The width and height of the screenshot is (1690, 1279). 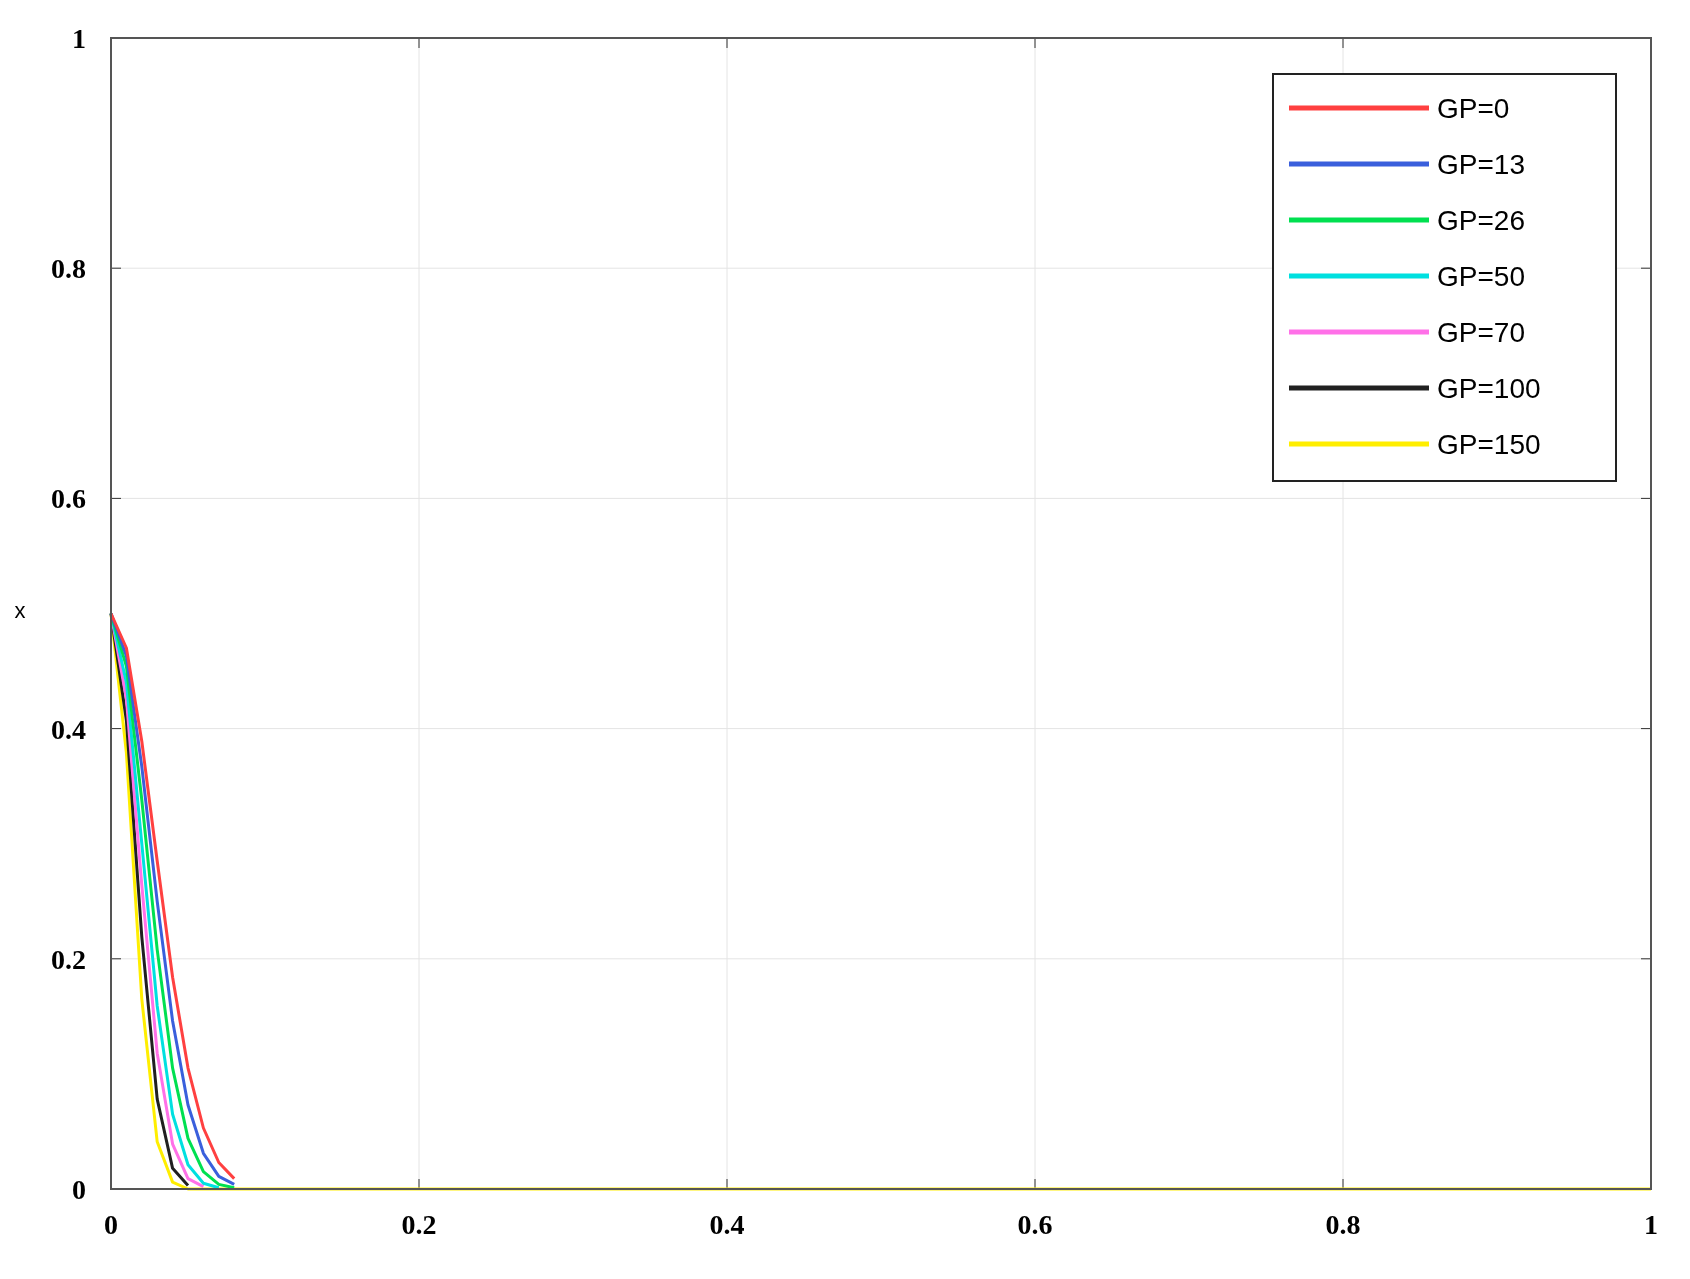 I want to click on y-tick-label: 0, so click(x=79, y=1189).